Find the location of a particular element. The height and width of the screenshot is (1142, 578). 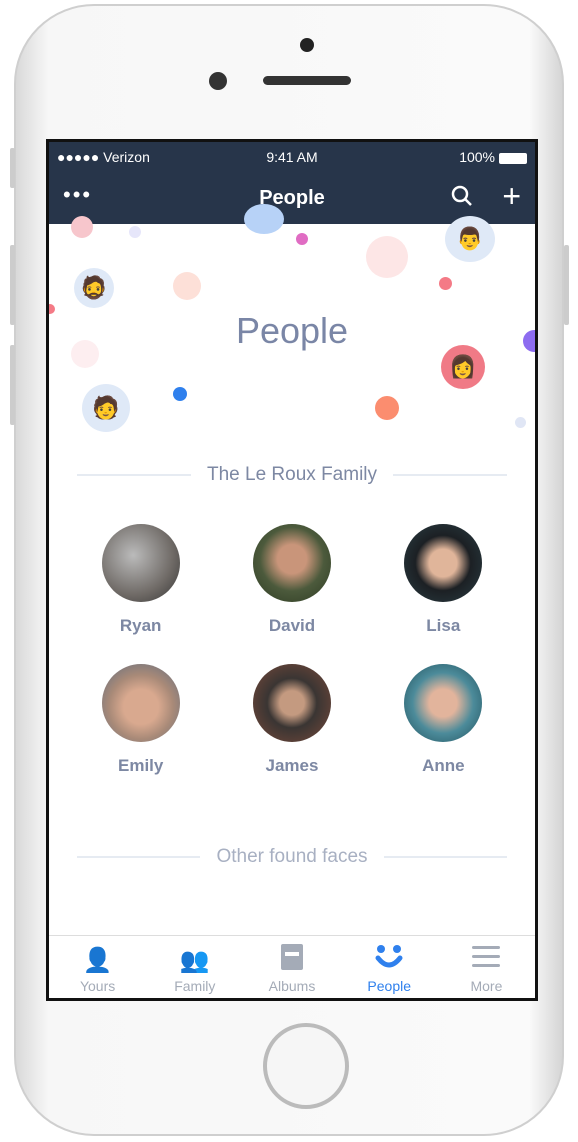

other-faces-title: Other found faces is located at coordinates (292, 856).